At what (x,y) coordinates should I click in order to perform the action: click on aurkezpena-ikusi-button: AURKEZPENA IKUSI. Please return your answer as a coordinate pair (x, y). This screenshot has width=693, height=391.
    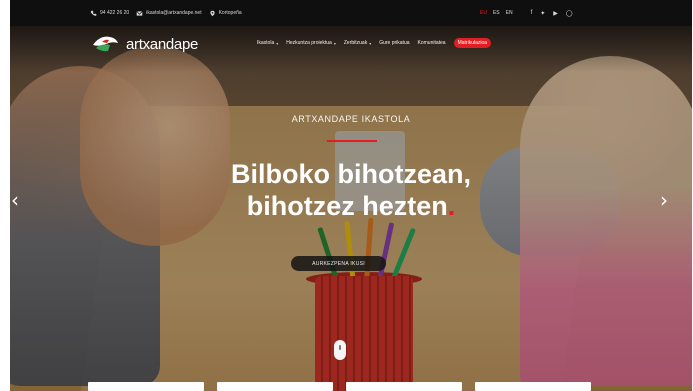
    Looking at the image, I should click on (338, 263).